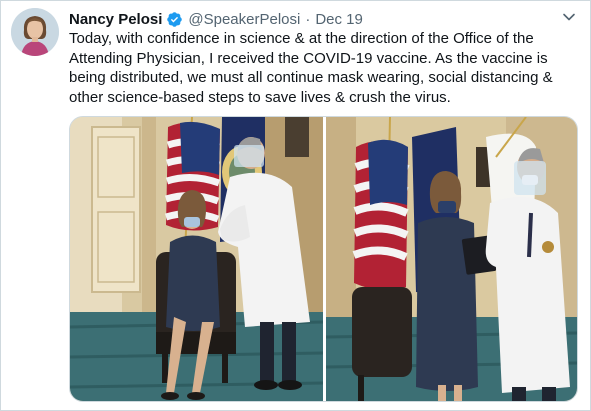  What do you see at coordinates (115, 19) in the screenshot?
I see `author-name: Nancy Pelosi` at bounding box center [115, 19].